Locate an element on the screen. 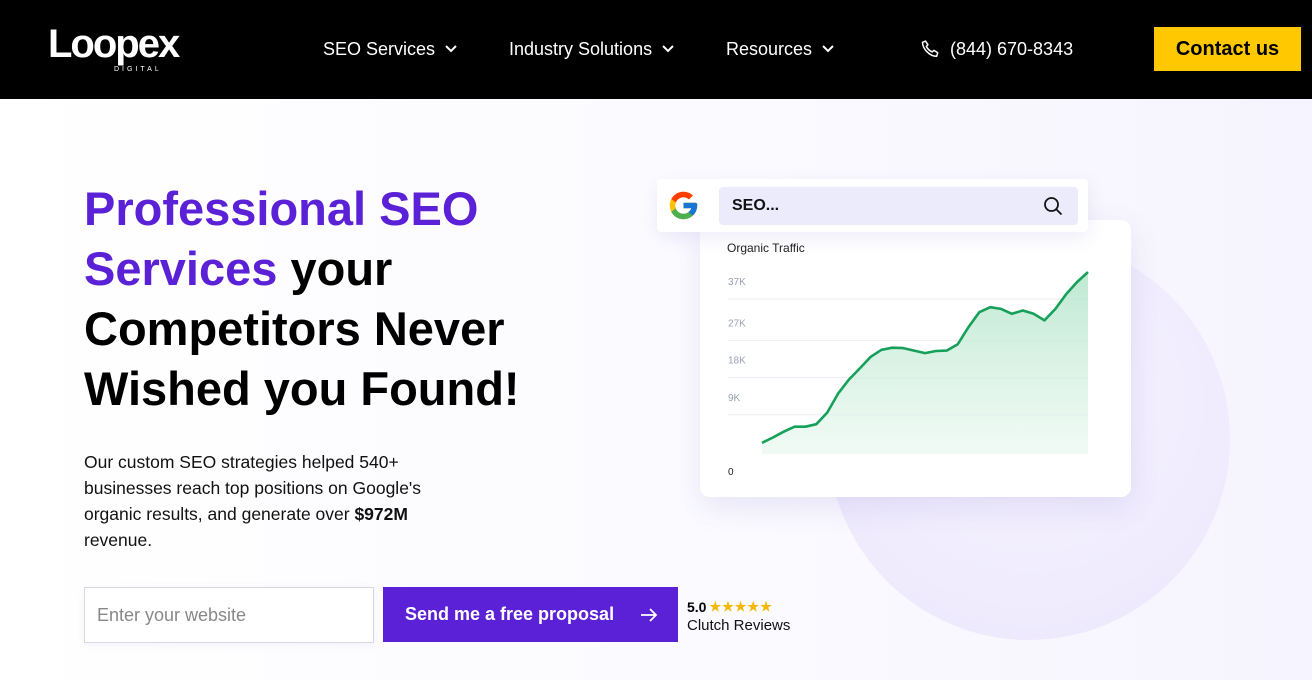  logo-subtitle: DIGITAL is located at coordinates (138, 69).